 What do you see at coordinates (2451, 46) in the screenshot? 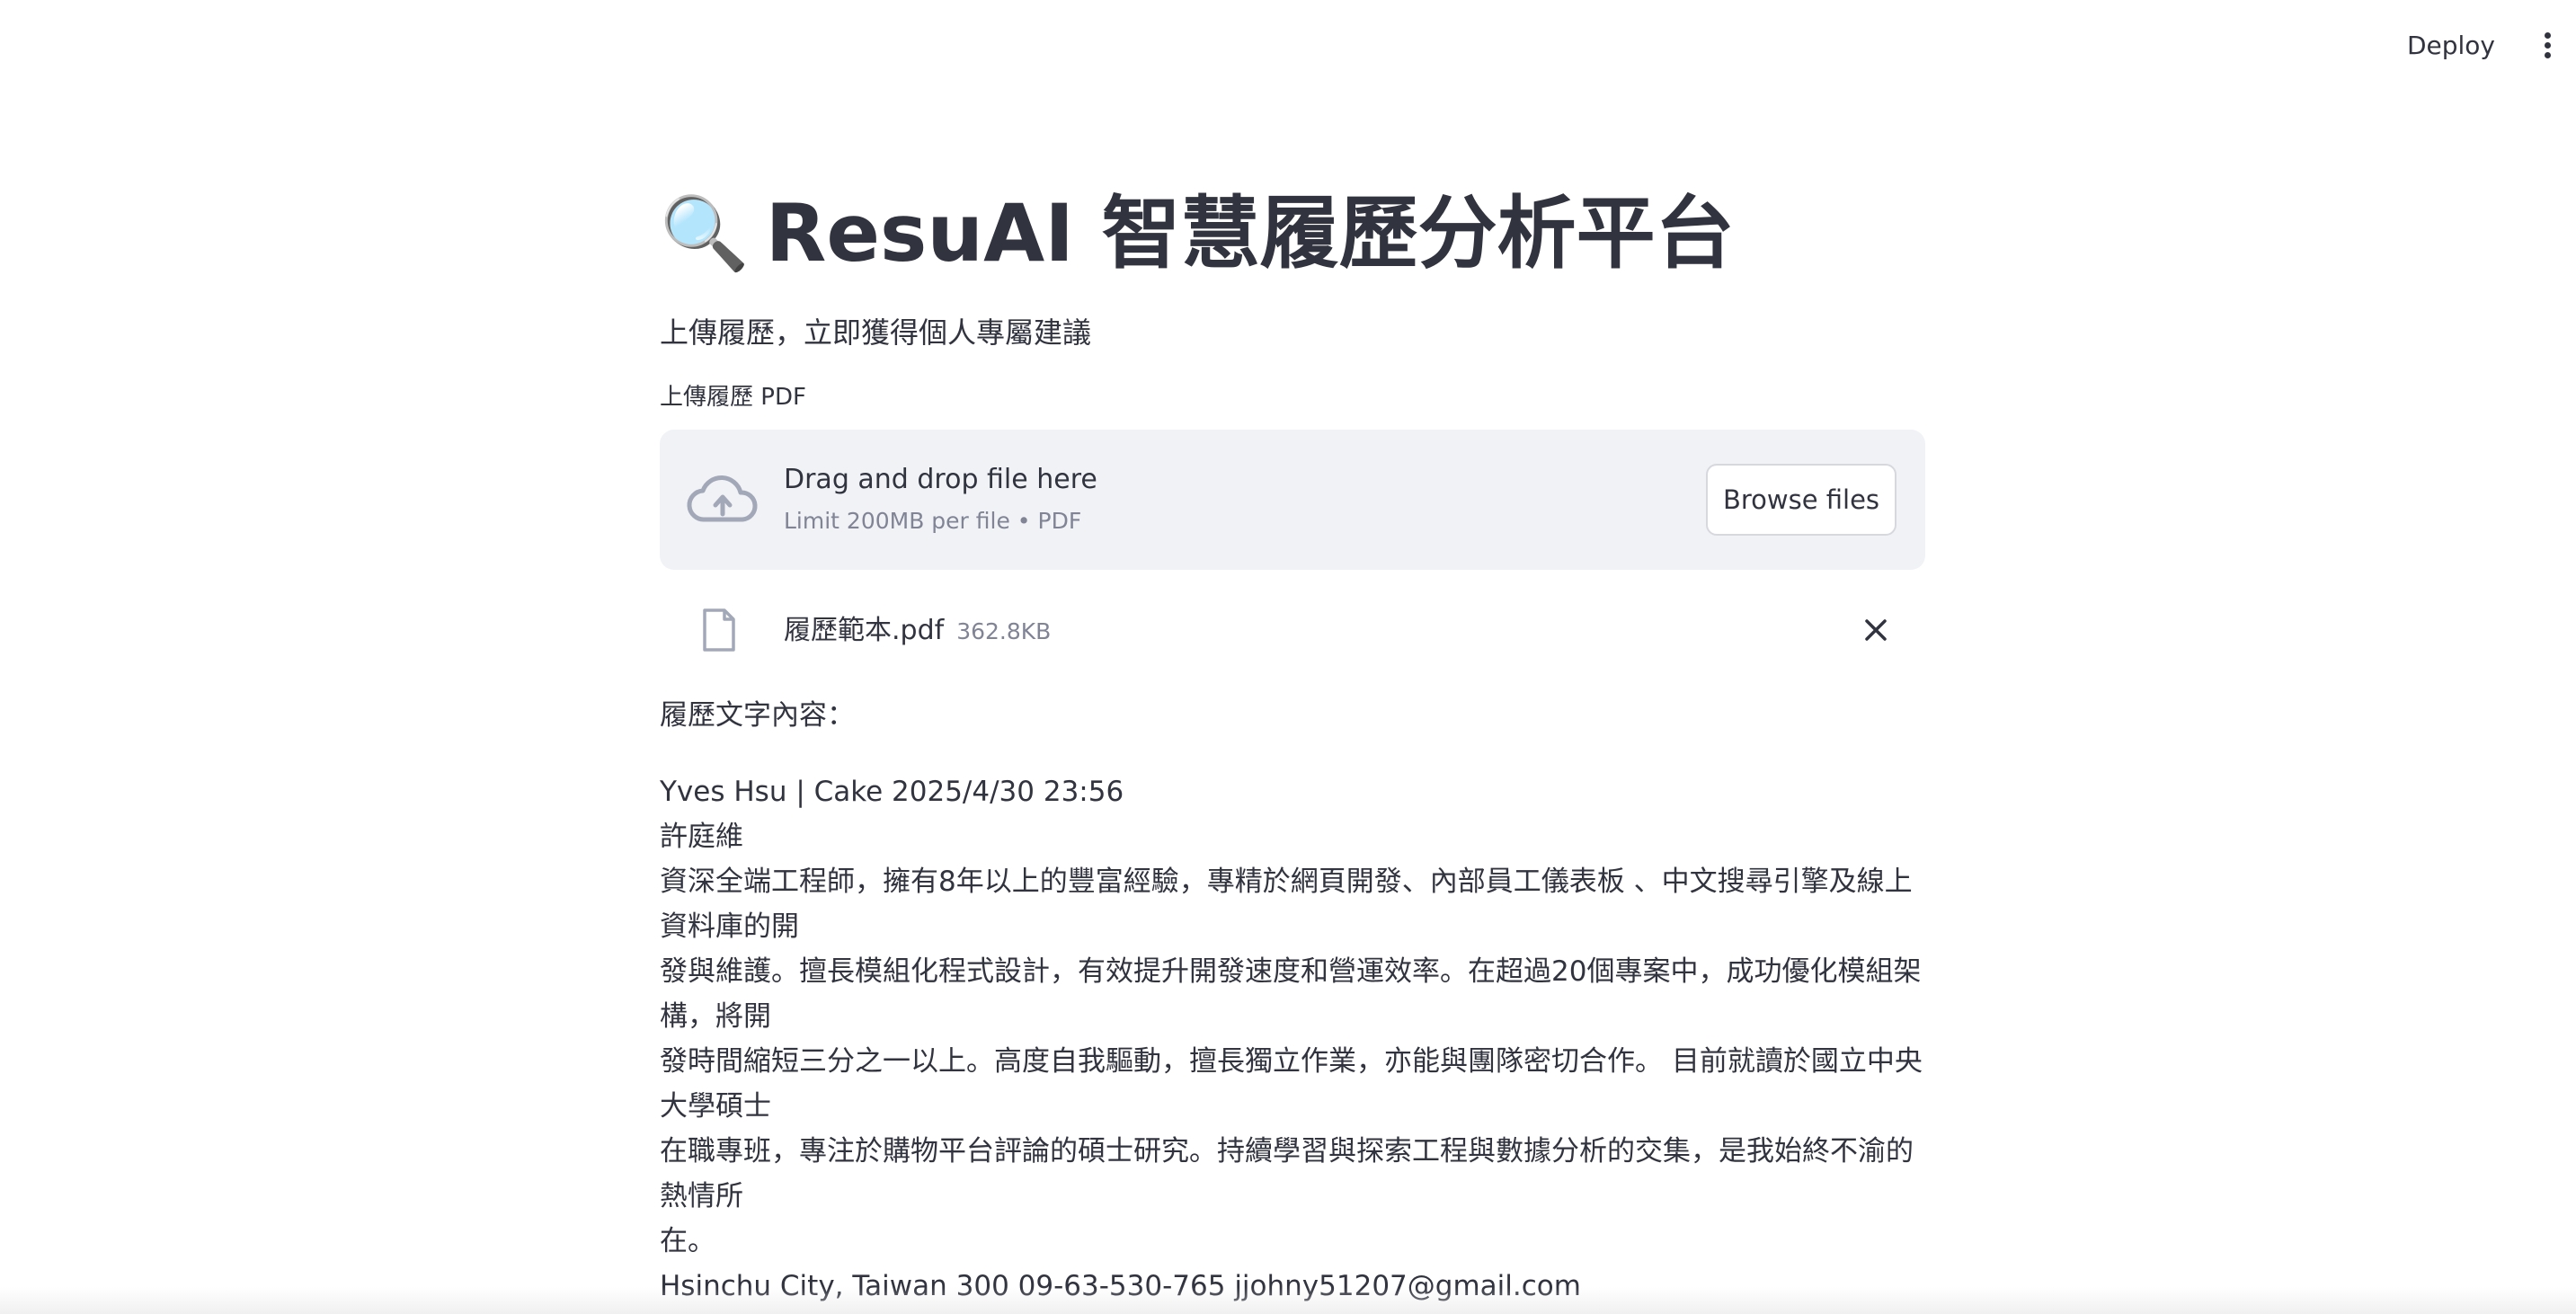
I see `deploy-button: Deploy` at bounding box center [2451, 46].